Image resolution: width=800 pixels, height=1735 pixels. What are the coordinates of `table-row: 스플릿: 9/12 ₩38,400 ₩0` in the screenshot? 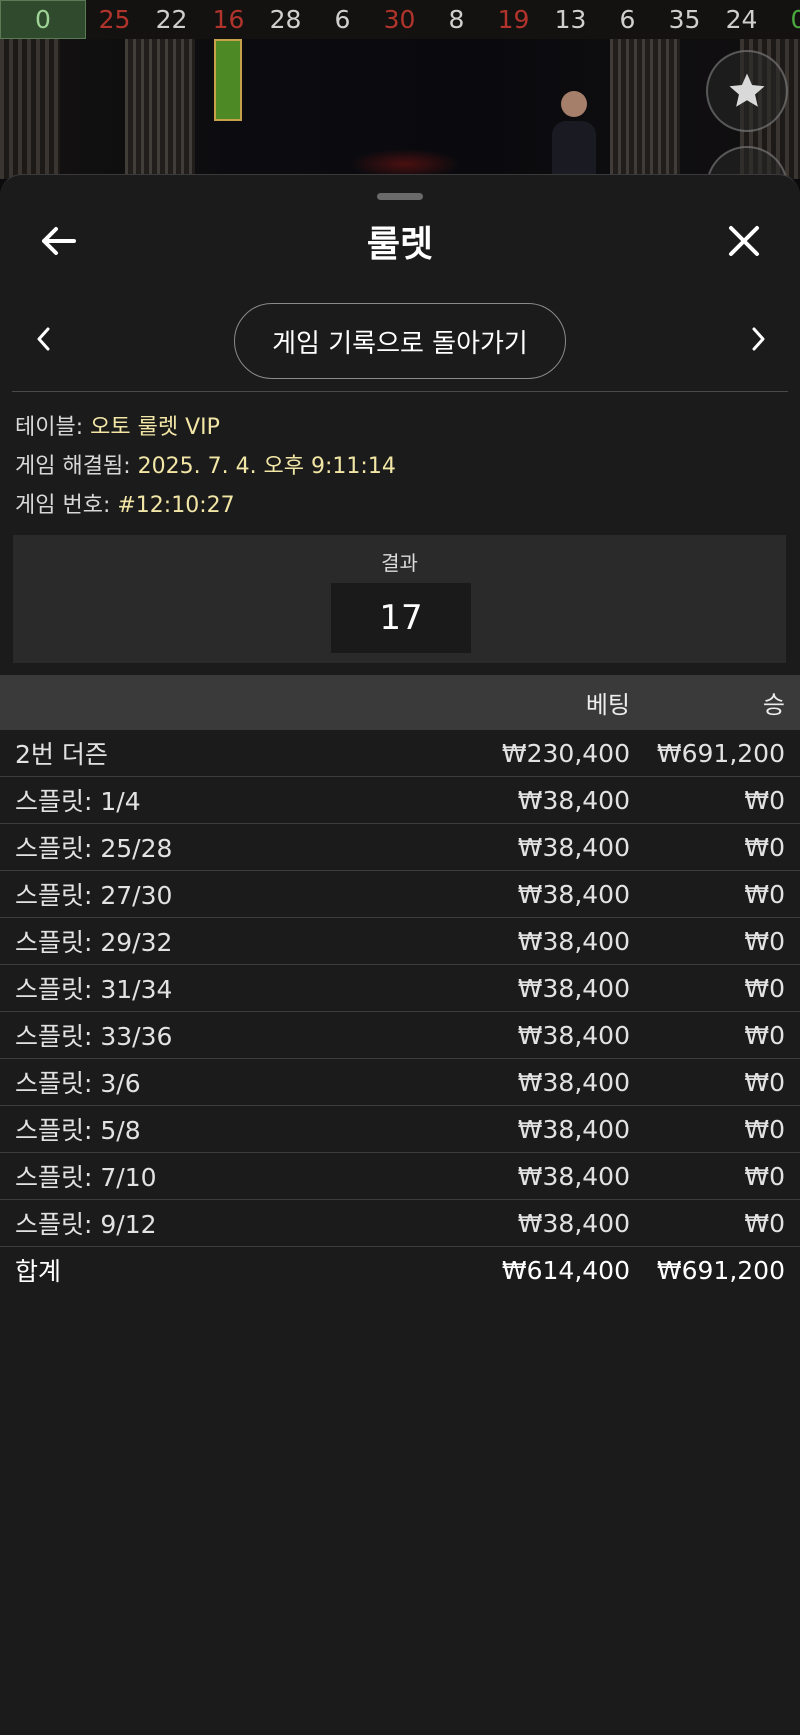 It's located at (400, 1223).